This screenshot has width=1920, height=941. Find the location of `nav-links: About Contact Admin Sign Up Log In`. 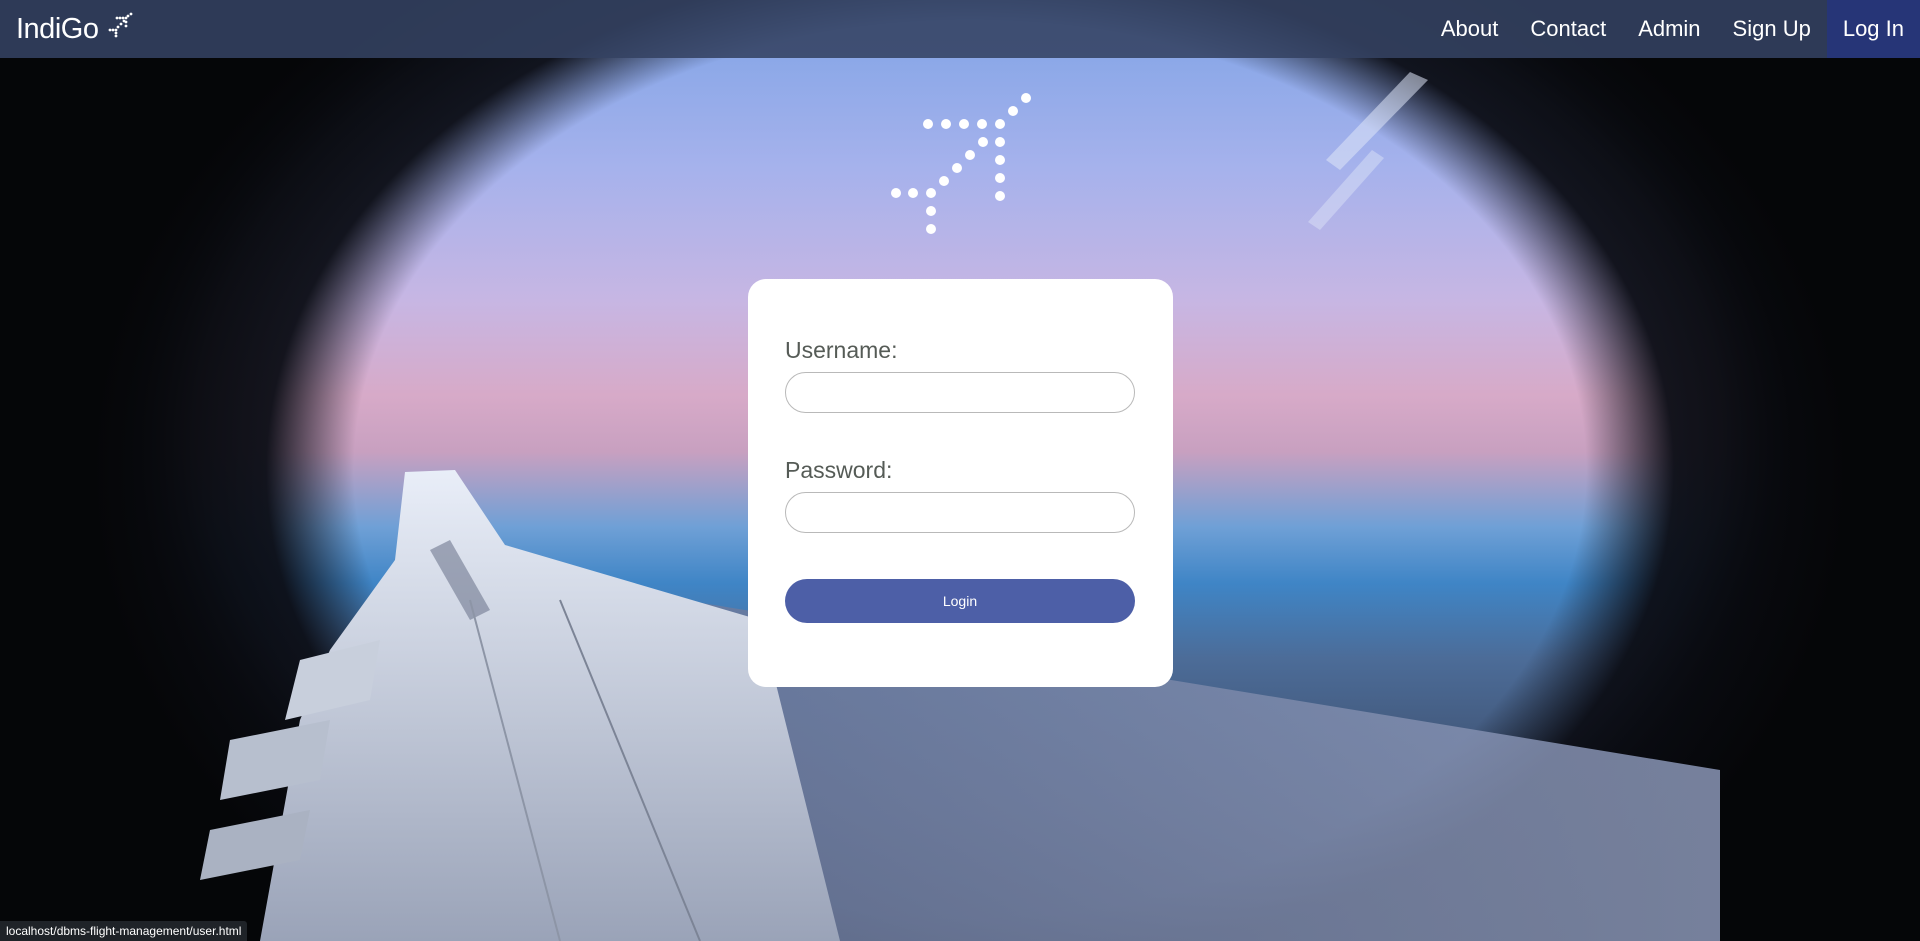

nav-links: About Contact Admin Sign Up Log In is located at coordinates (1672, 29).